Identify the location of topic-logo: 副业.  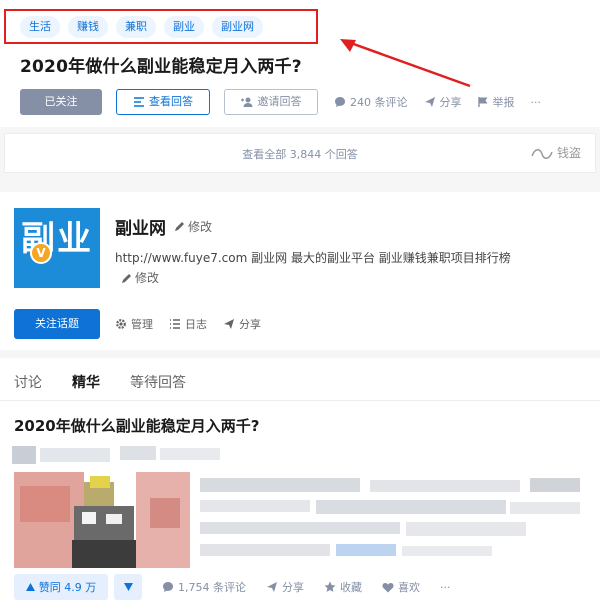
(57, 248).